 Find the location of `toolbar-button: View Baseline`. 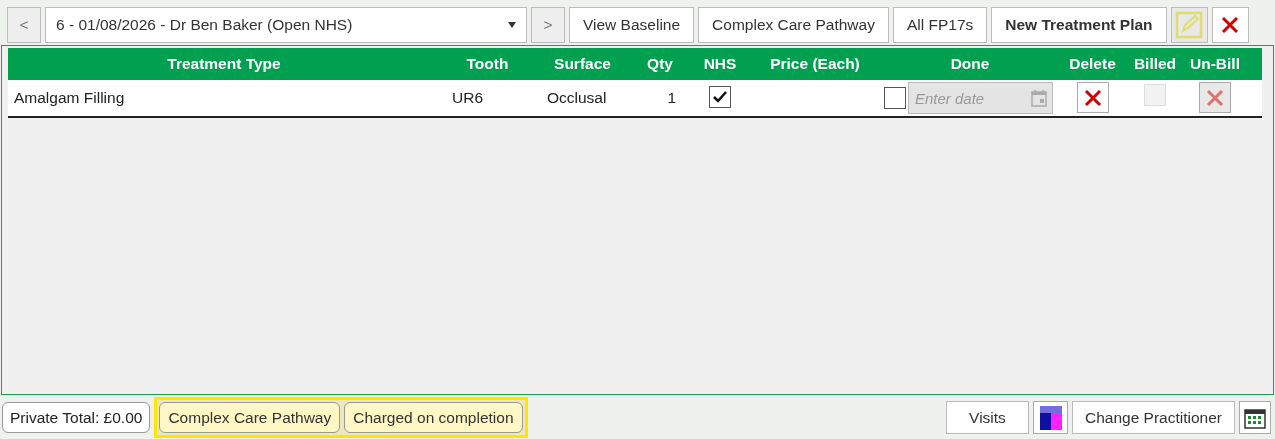

toolbar-button: View Baseline is located at coordinates (632, 25).